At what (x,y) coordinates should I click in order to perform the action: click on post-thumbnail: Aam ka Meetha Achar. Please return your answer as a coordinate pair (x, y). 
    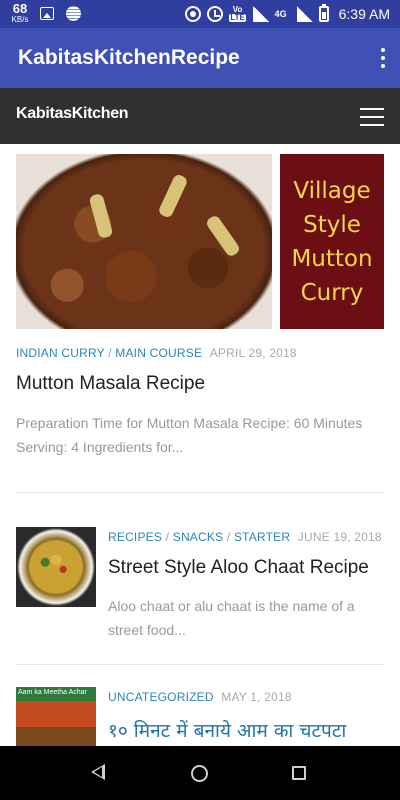
    Looking at the image, I should click on (56, 716).